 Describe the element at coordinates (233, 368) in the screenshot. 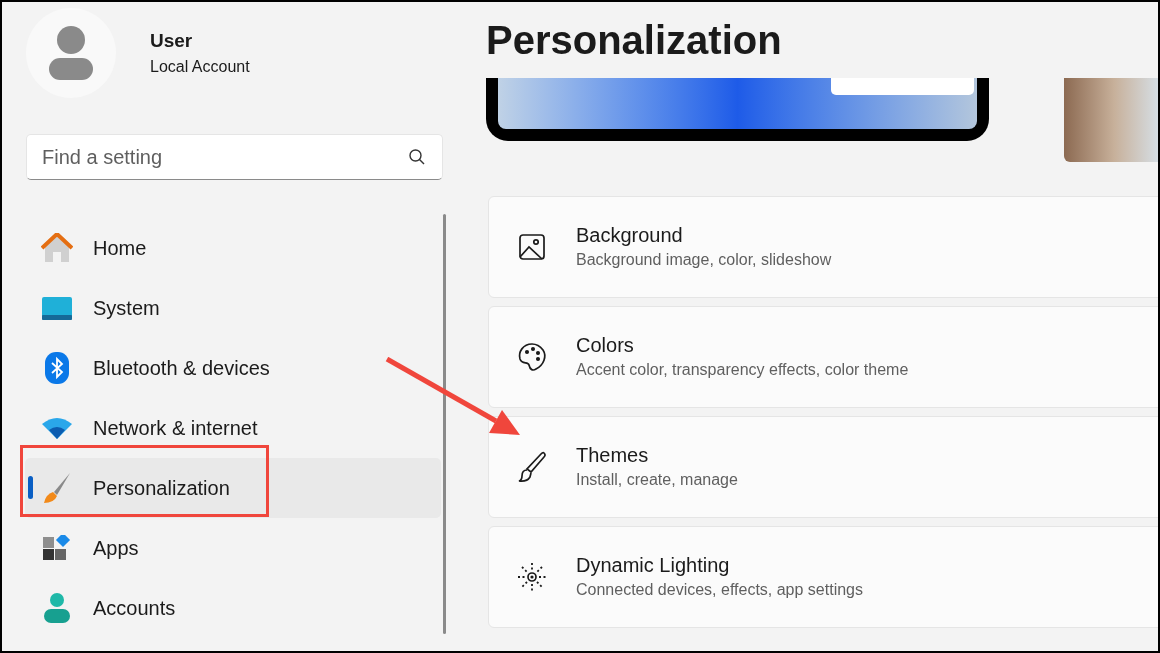

I see `nav-item: Bluetooth & devices` at that location.